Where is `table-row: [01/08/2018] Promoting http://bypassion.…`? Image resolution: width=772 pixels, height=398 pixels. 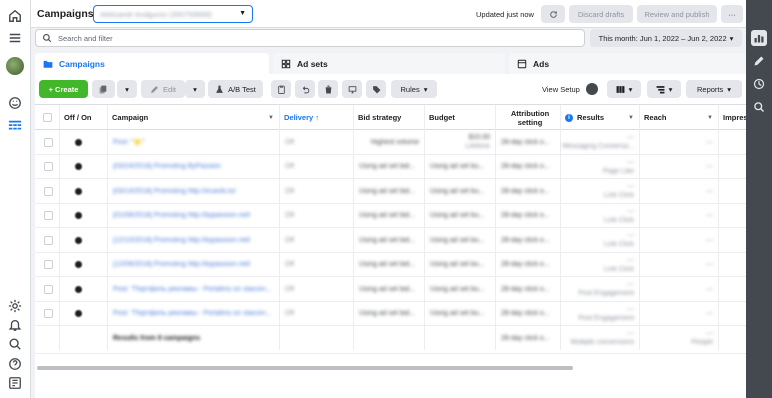 table-row: [01/08/2018] Promoting http://bypassion.… is located at coordinates (390, 215).